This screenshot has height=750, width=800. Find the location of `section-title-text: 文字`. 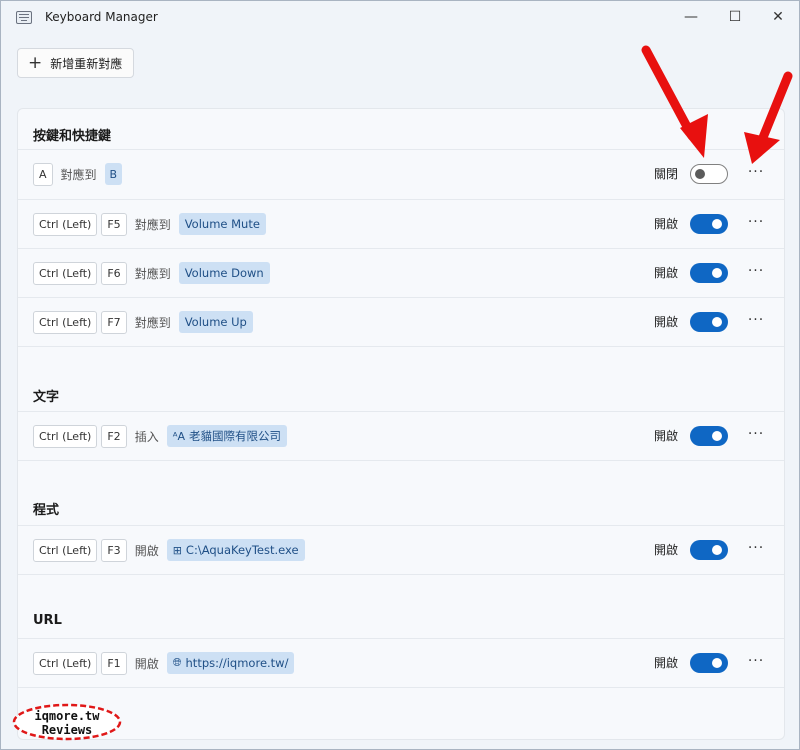

section-title-text: 文字 is located at coordinates (46, 397).